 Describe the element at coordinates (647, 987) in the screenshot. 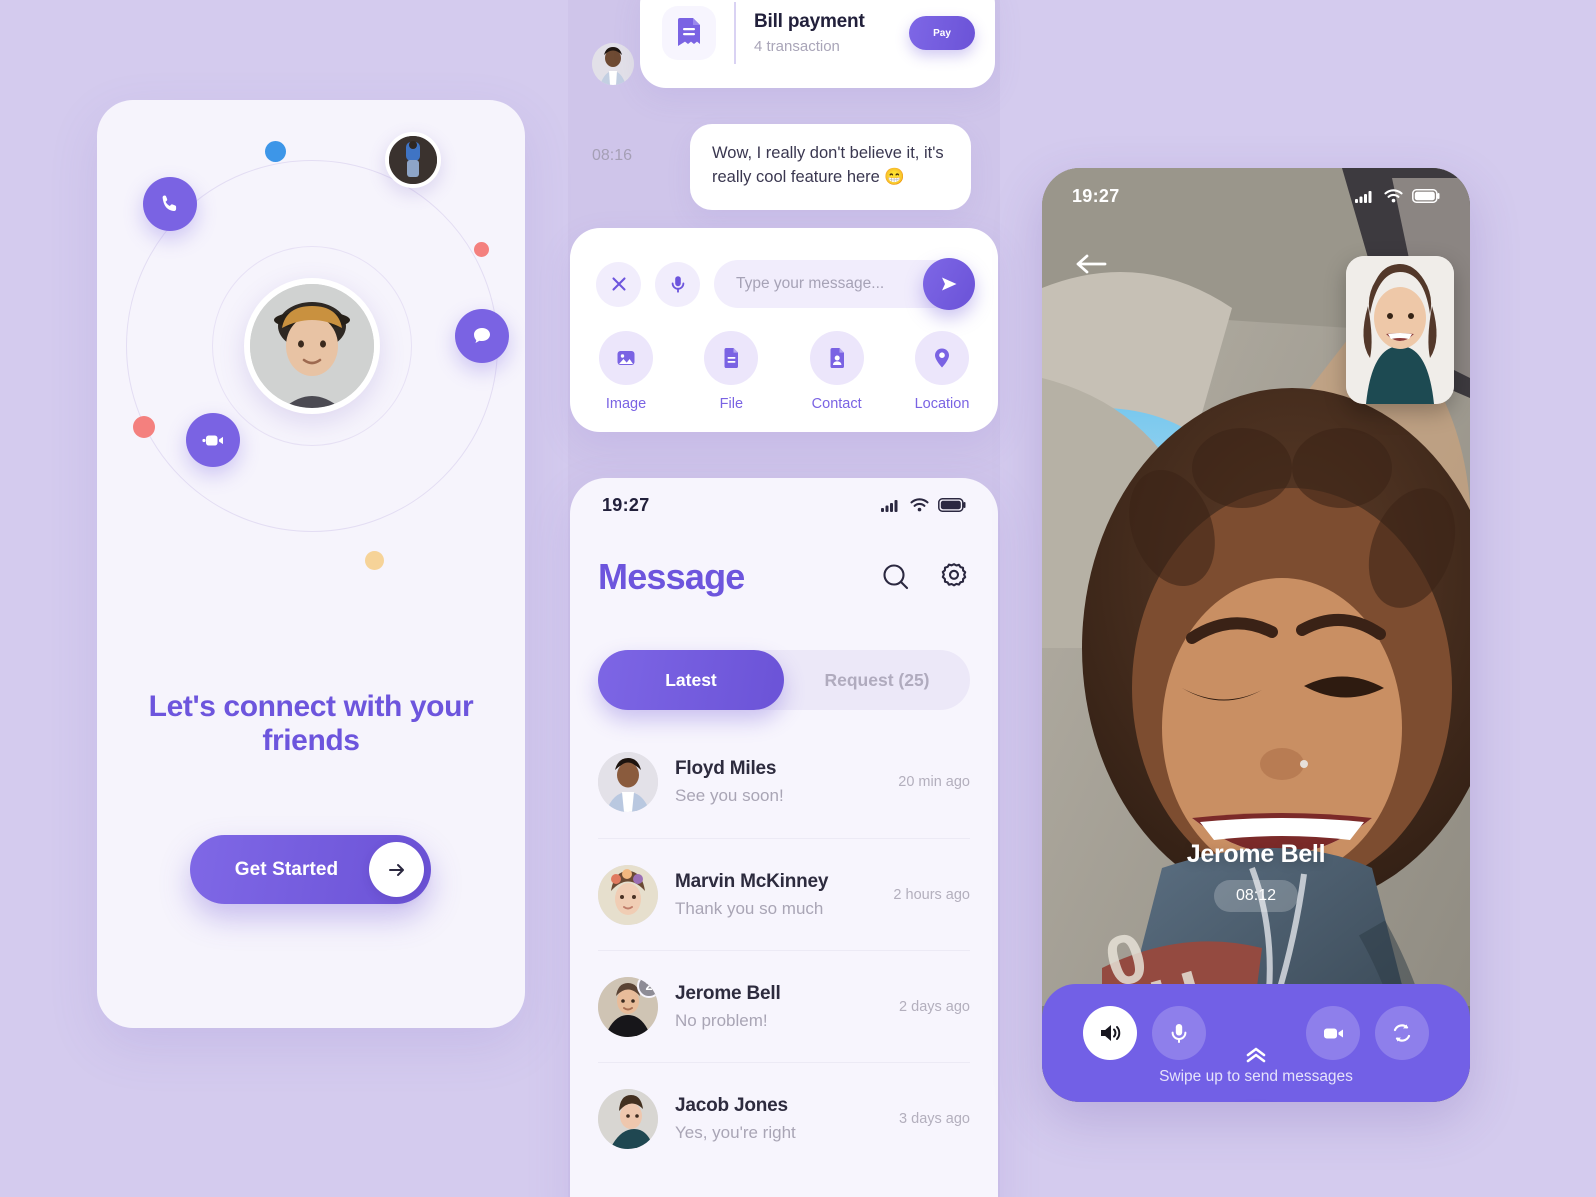

I see `unread-badge: 2` at that location.